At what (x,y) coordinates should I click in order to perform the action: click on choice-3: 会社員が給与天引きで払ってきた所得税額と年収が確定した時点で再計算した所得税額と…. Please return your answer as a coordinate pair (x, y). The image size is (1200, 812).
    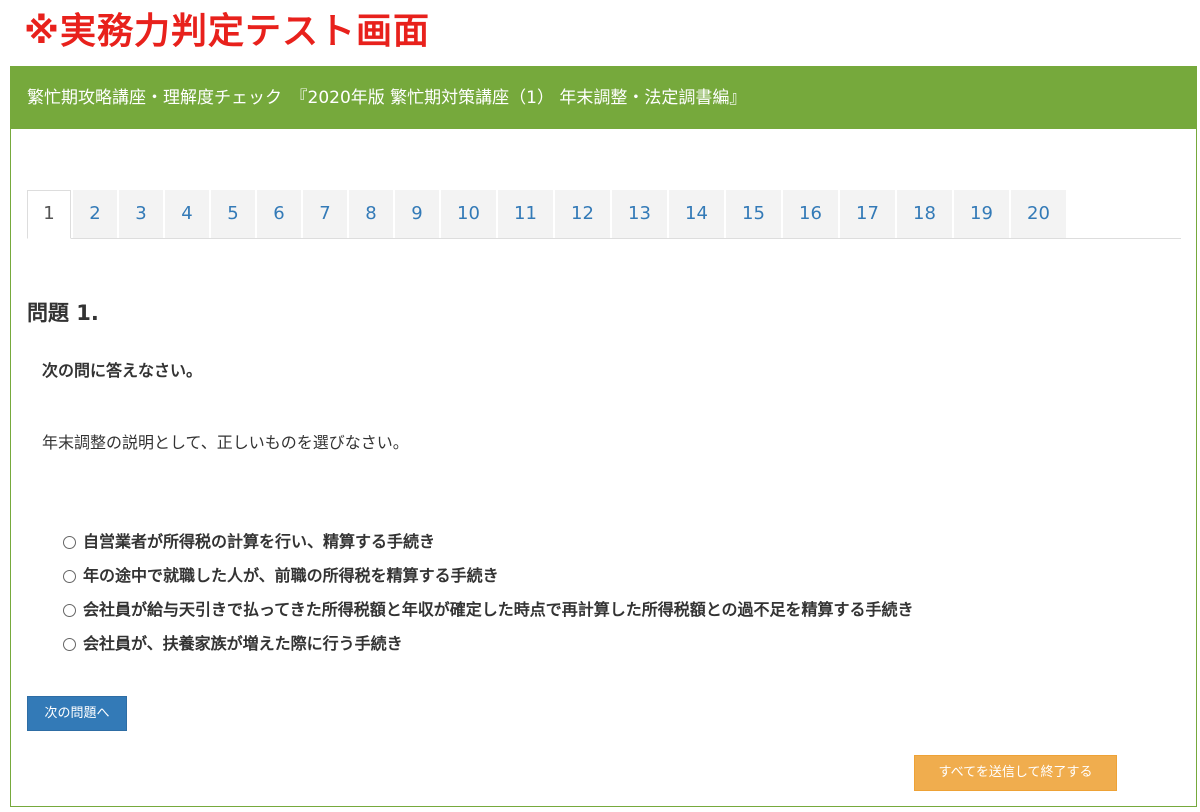
    Looking at the image, I should click on (488, 608).